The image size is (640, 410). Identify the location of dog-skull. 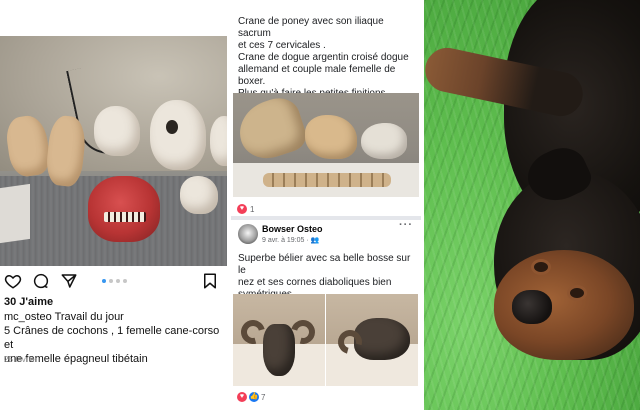
(384, 141).